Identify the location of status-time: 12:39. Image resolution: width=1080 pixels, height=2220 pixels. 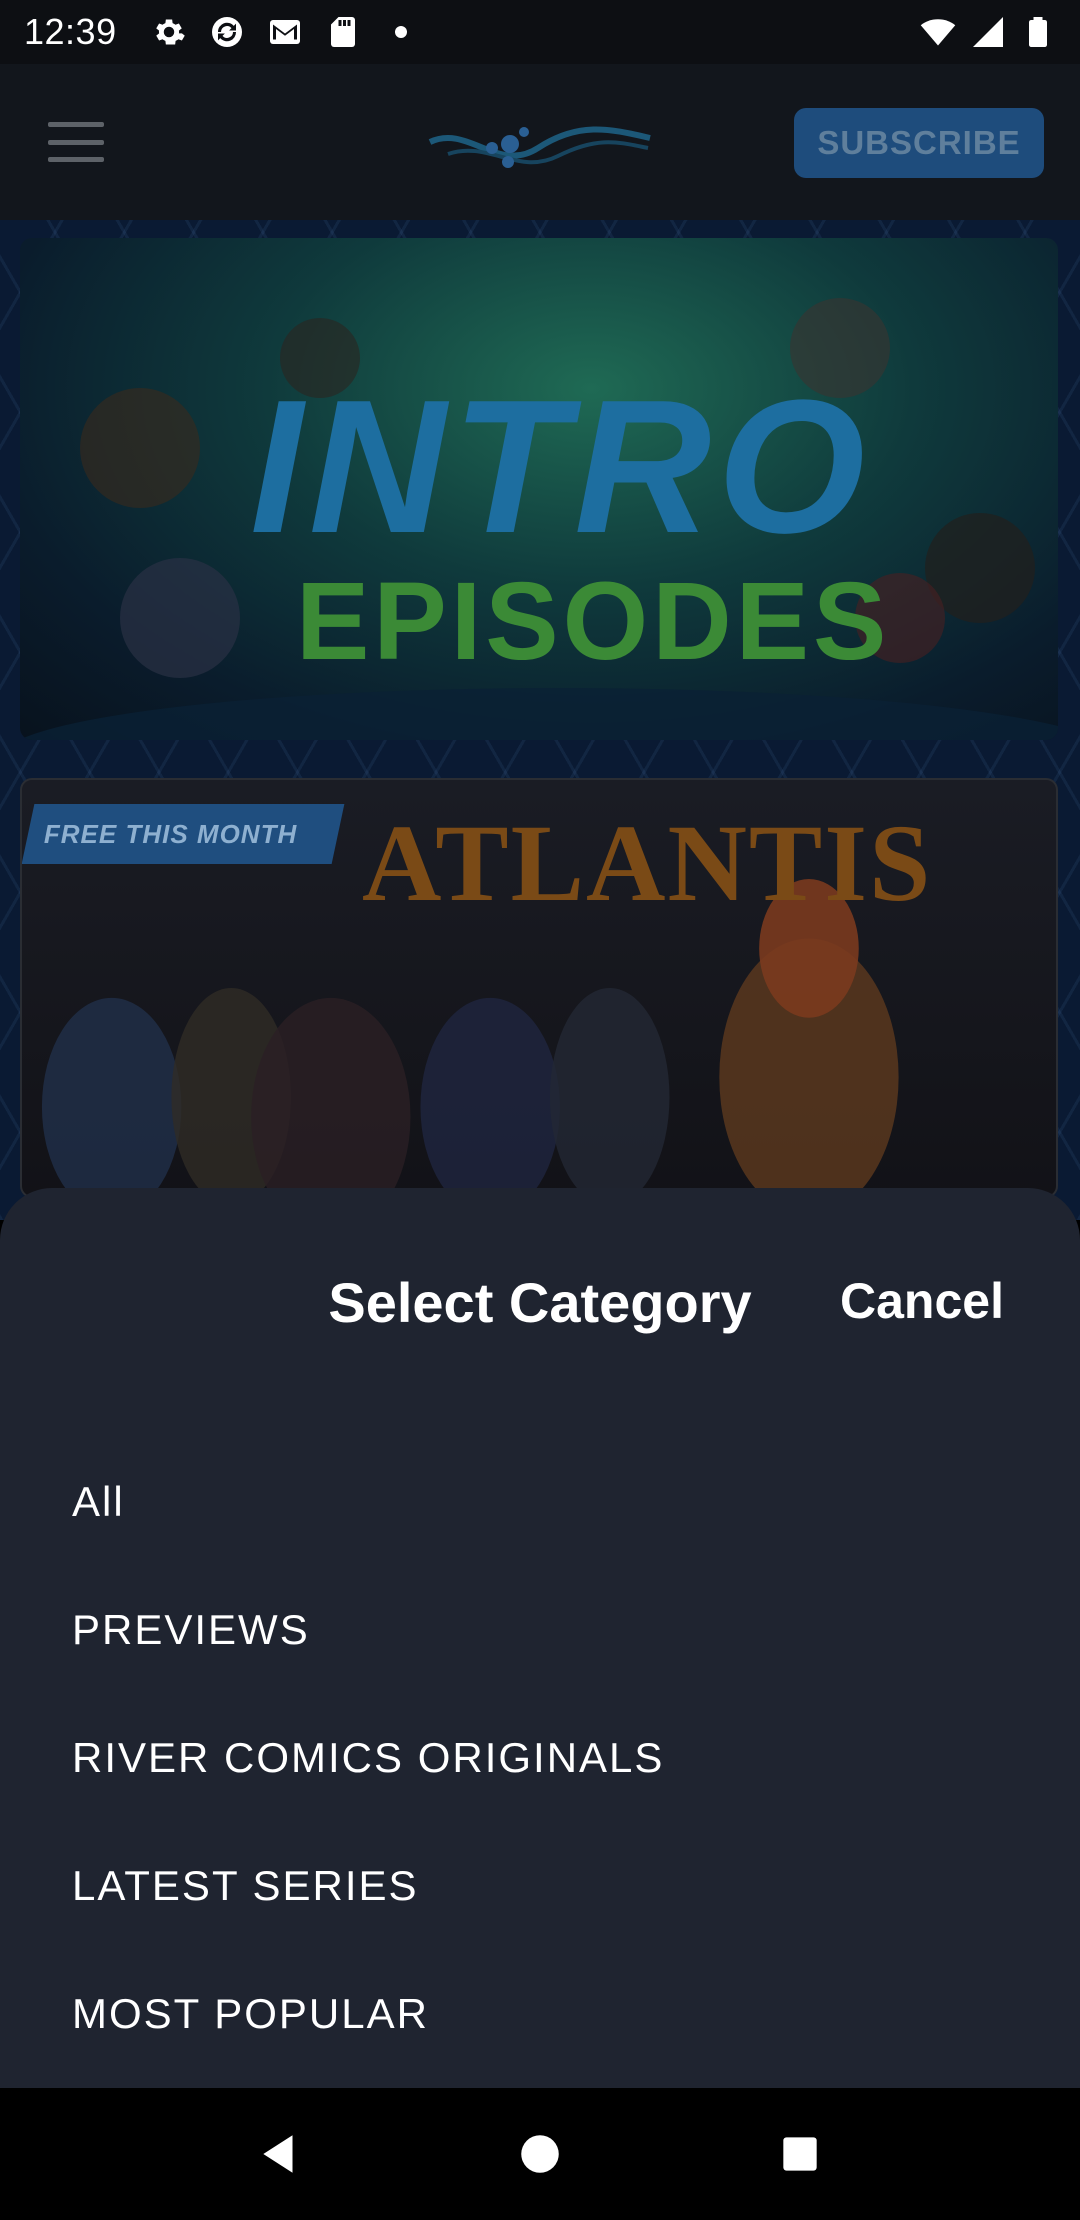
(70, 31).